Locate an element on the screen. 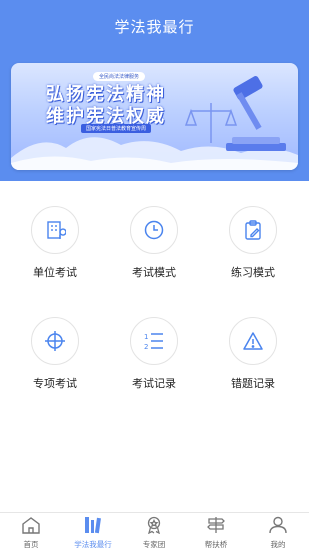 Image resolution: width=320 pixels, height=550 pixels. menu-exam-mode: 考试模式 is located at coordinates (154, 243).